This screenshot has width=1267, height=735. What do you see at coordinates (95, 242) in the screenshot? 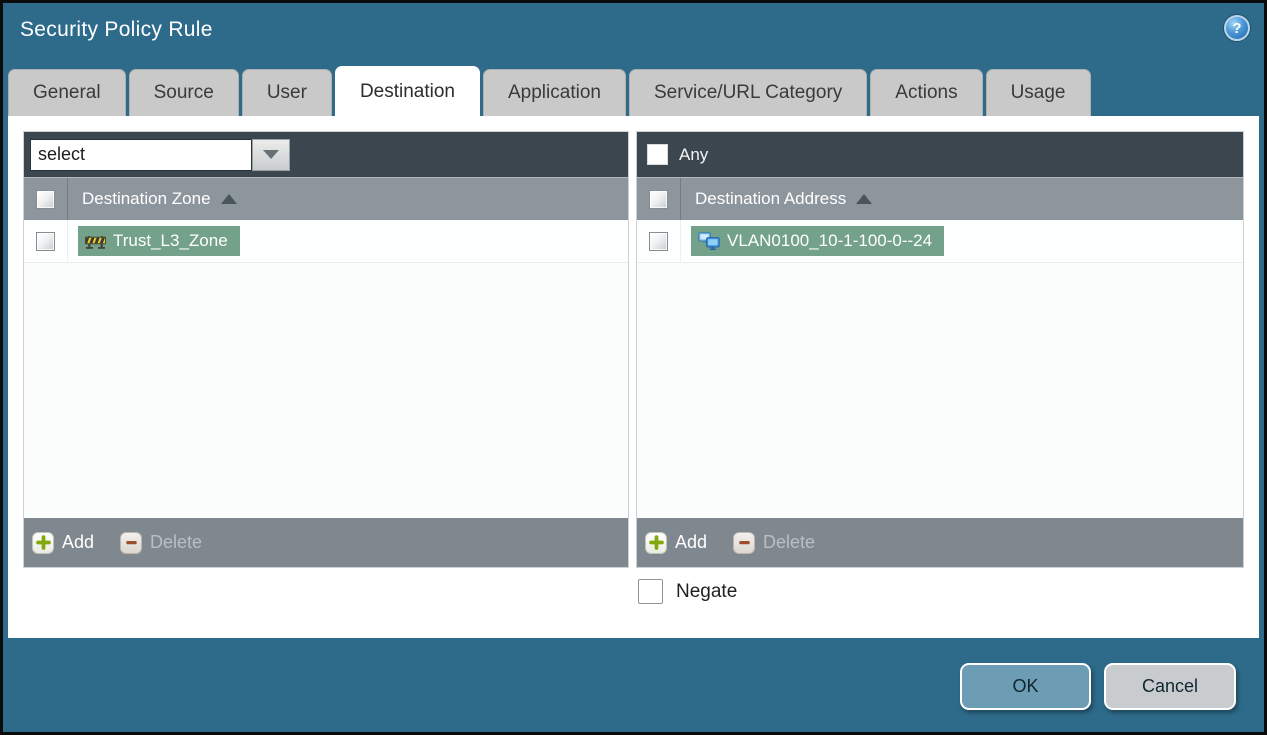
I see `zone-icon` at bounding box center [95, 242].